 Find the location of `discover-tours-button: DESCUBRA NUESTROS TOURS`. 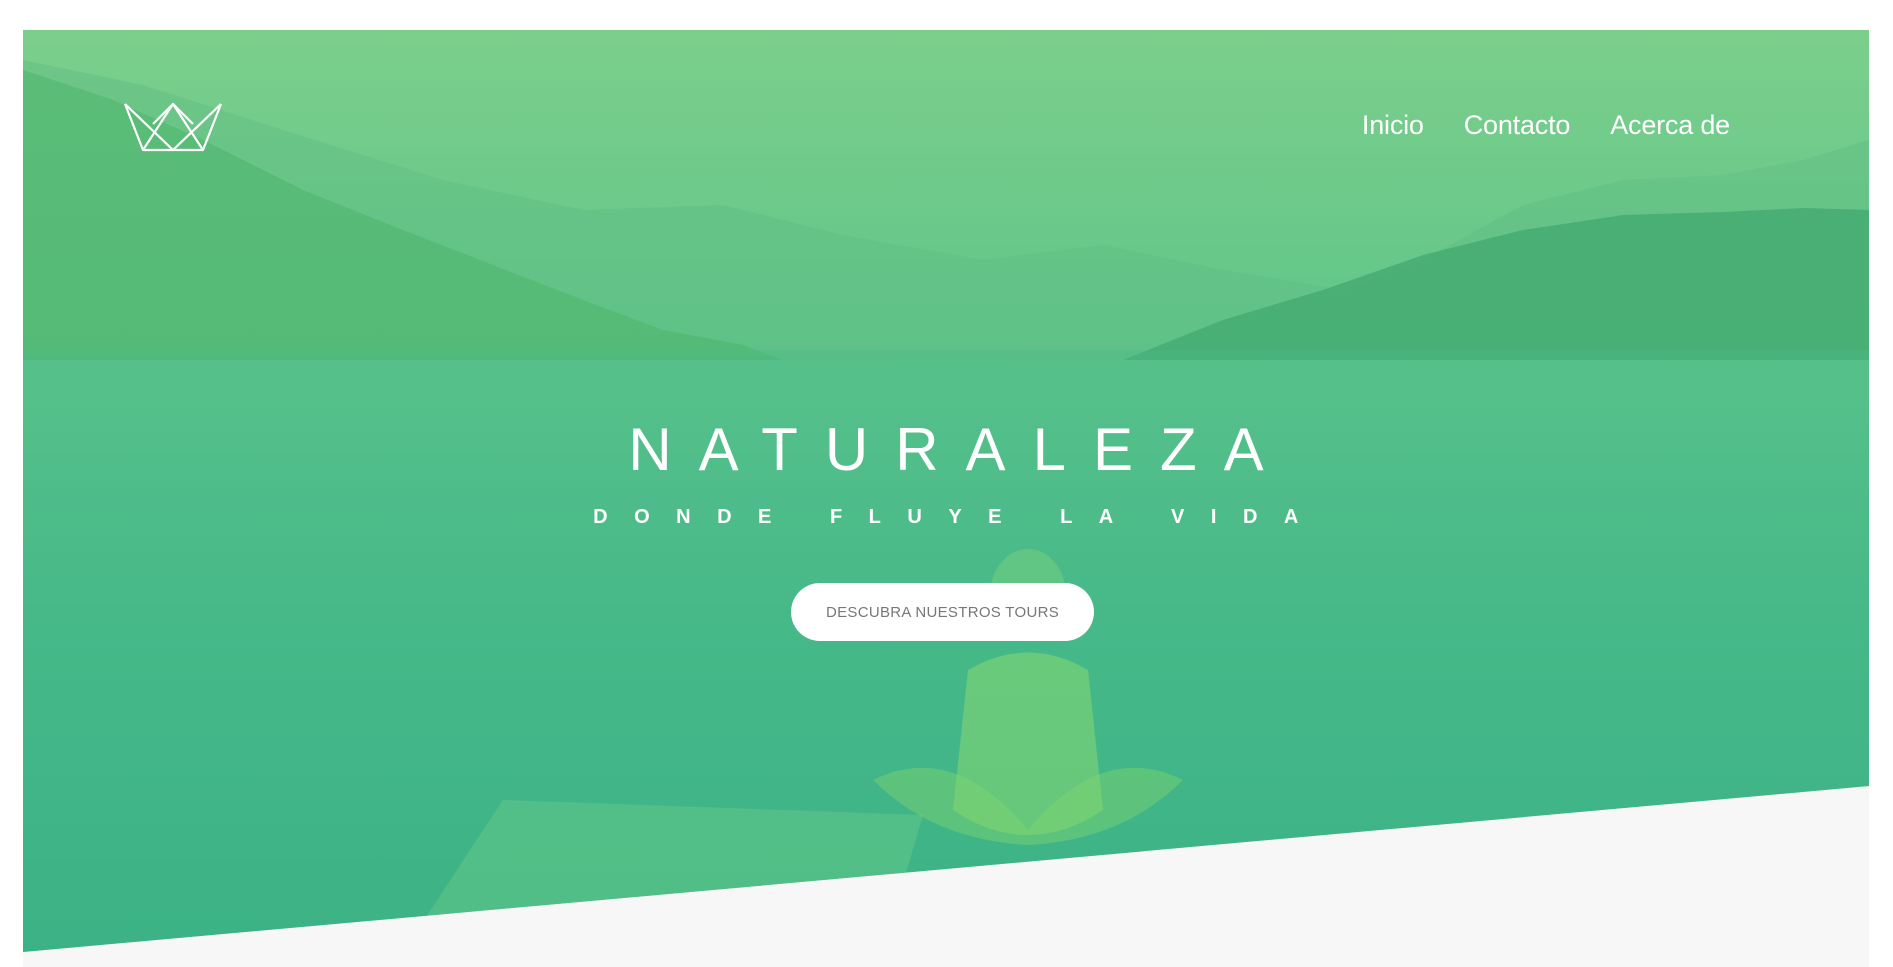

discover-tours-button: DESCUBRA NUESTROS TOURS is located at coordinates (942, 612).